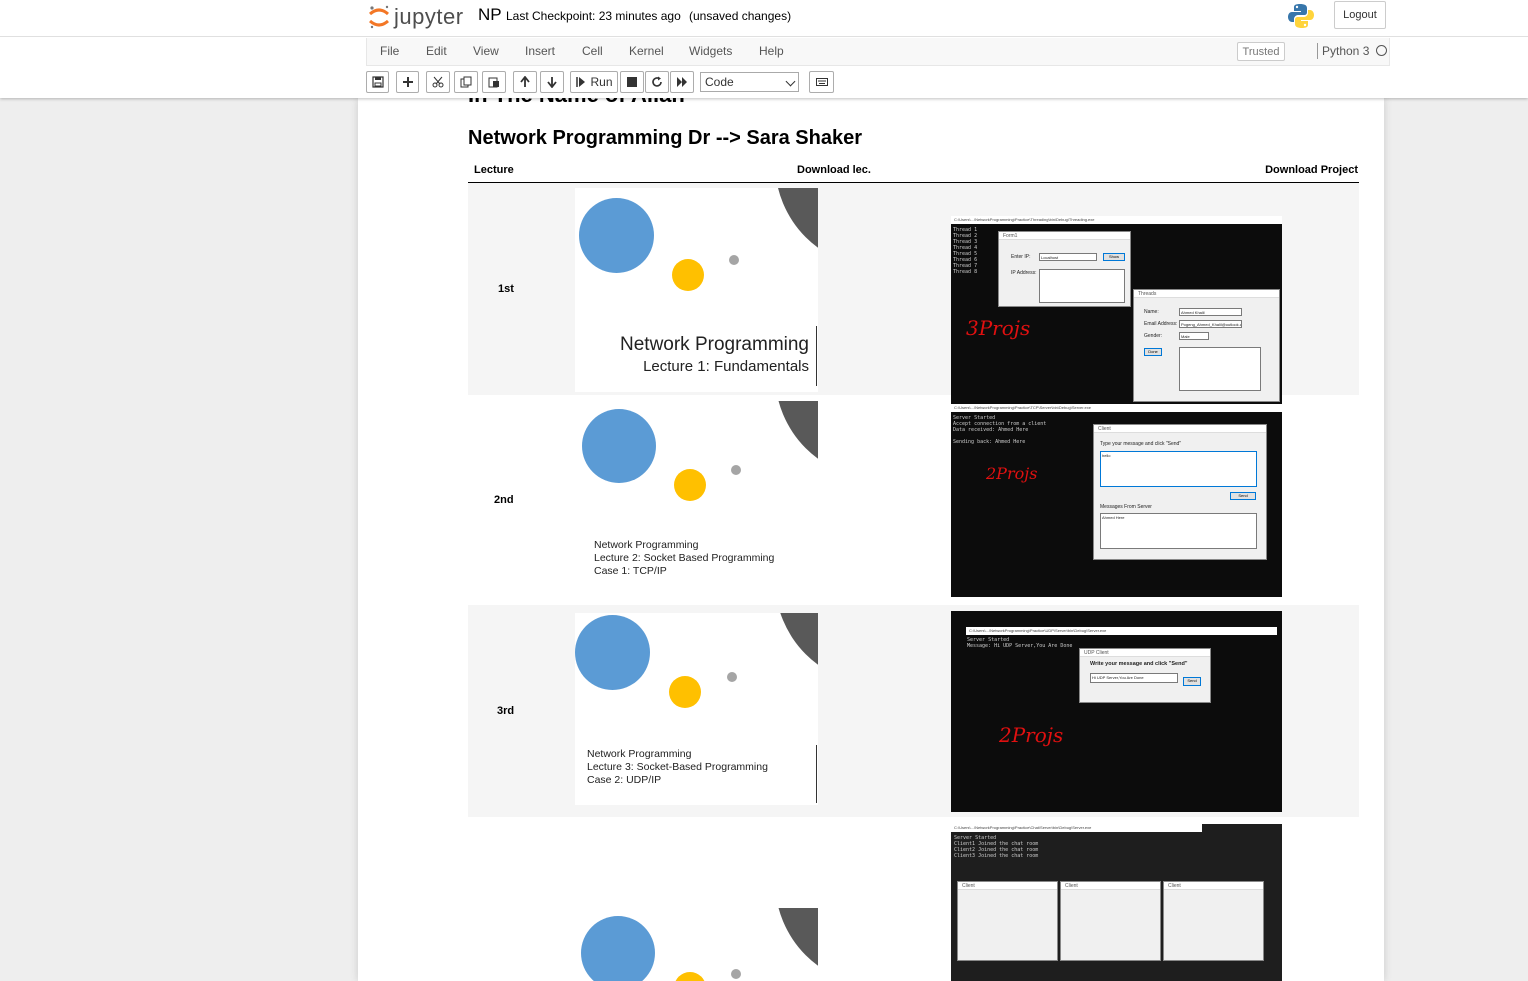 The height and width of the screenshot is (981, 1528). What do you see at coordinates (1317, 51) in the screenshot?
I see `kernel-separator` at bounding box center [1317, 51].